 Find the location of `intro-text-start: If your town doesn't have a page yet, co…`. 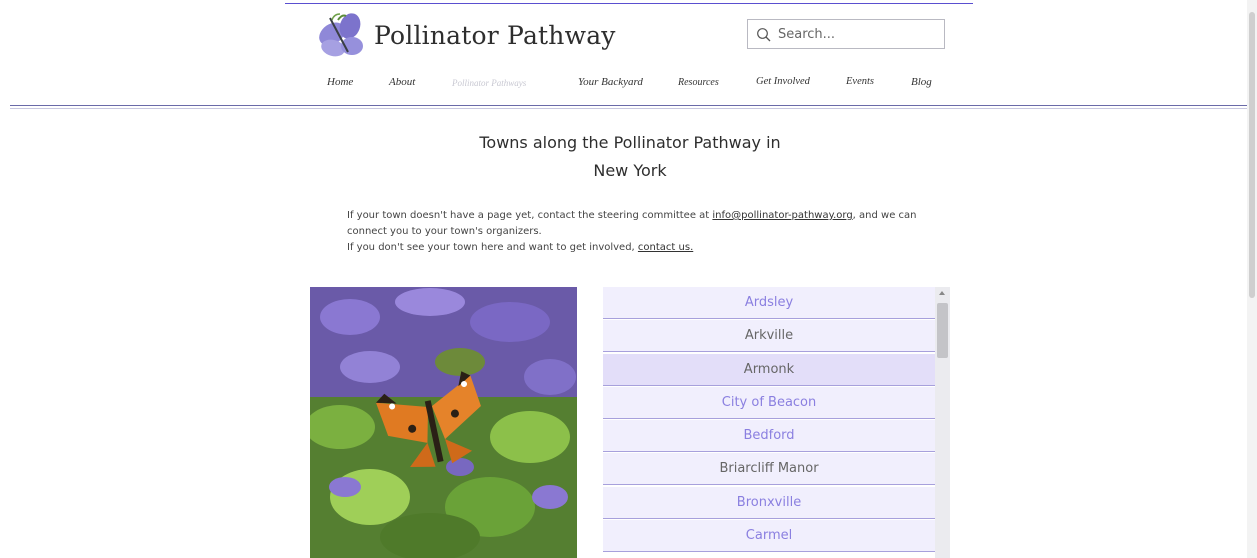

intro-text-start: If your town doesn't have a page yet, co… is located at coordinates (530, 215).